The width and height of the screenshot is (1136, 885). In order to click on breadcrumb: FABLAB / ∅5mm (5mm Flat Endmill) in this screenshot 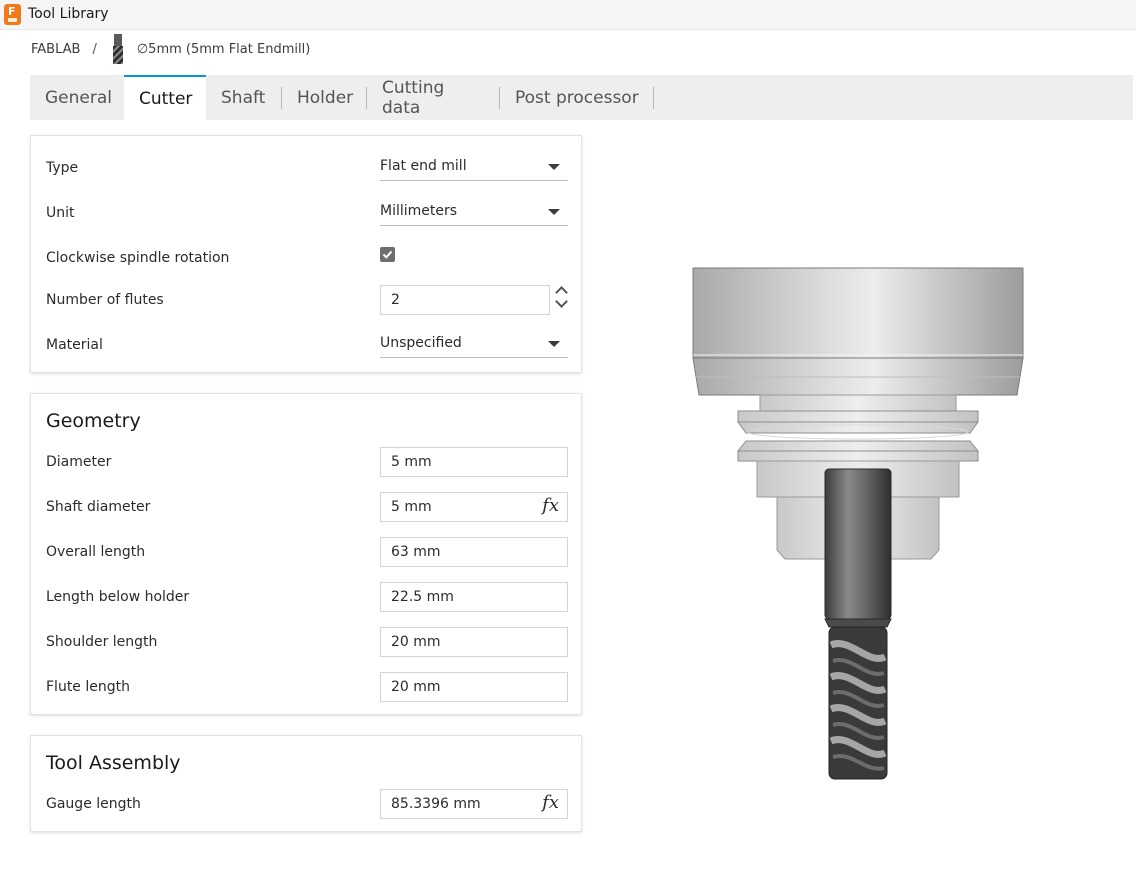, I will do `click(170, 49)`.